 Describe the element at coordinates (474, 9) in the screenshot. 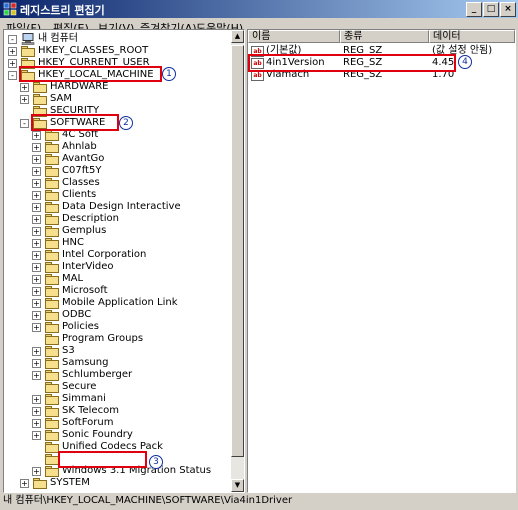

I see `minimize-button: _` at that location.